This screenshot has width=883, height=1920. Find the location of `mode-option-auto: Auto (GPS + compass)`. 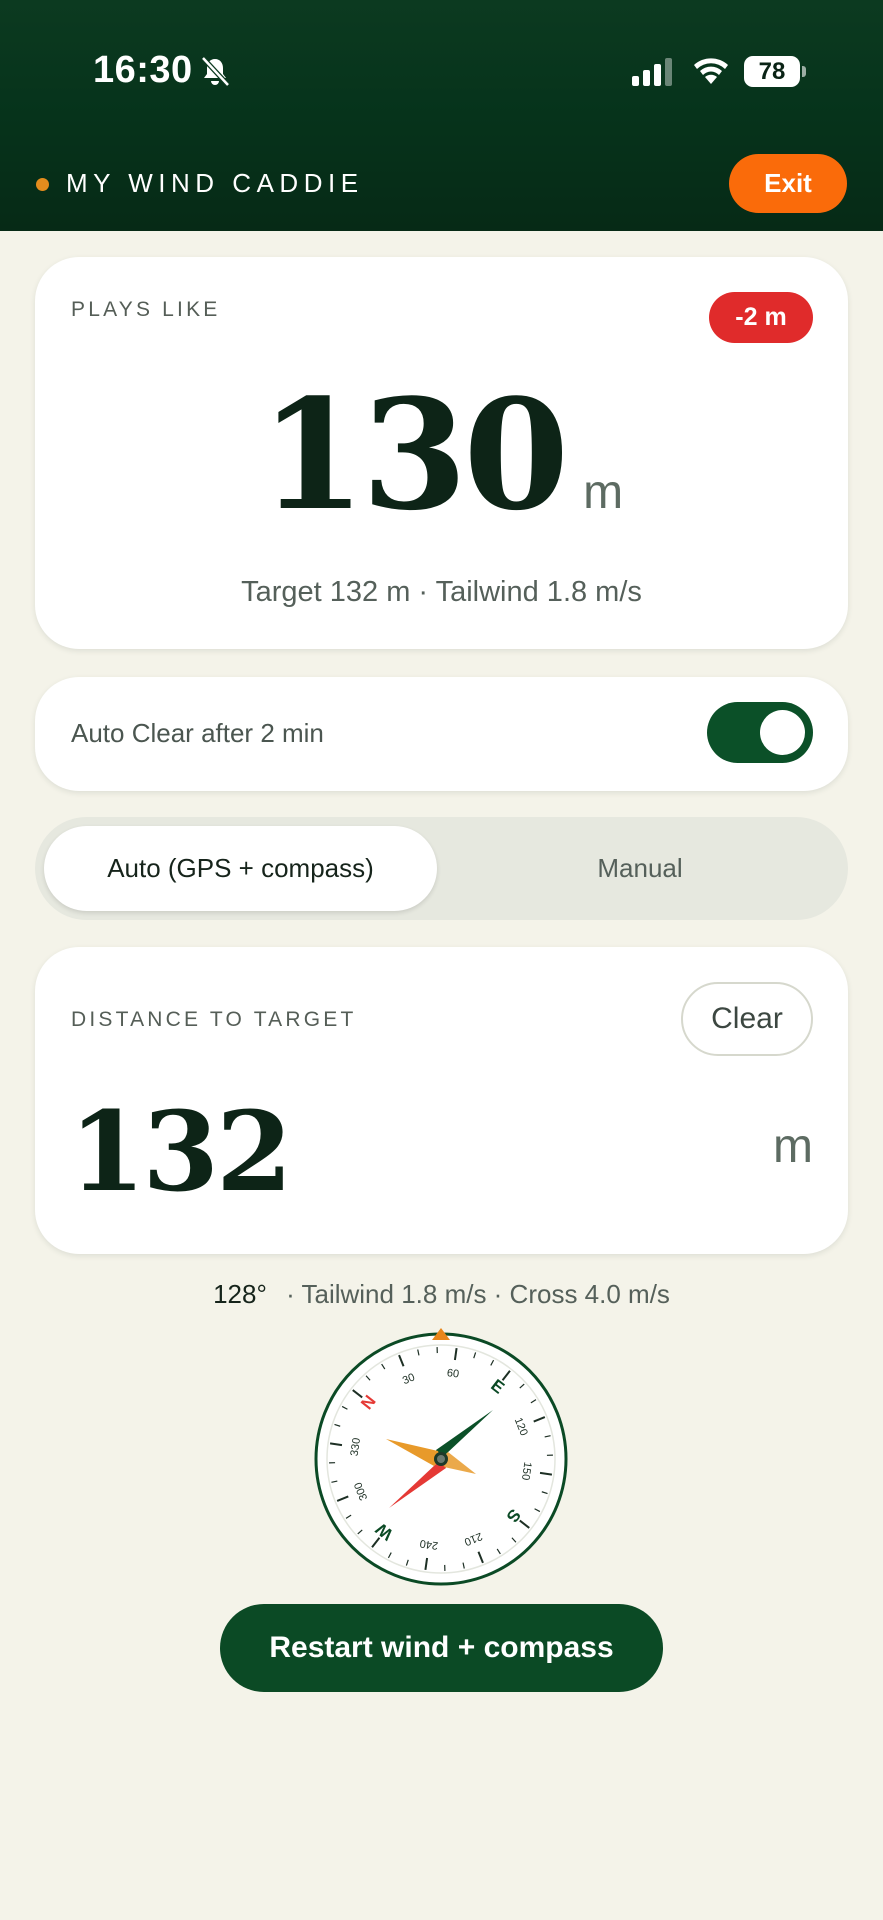

mode-option-auto: Auto (GPS + compass) is located at coordinates (240, 868).